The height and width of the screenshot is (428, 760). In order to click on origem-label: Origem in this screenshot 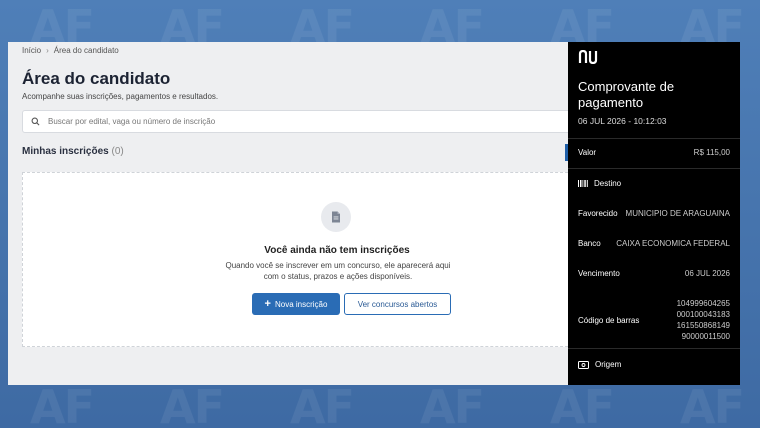, I will do `click(608, 364)`.